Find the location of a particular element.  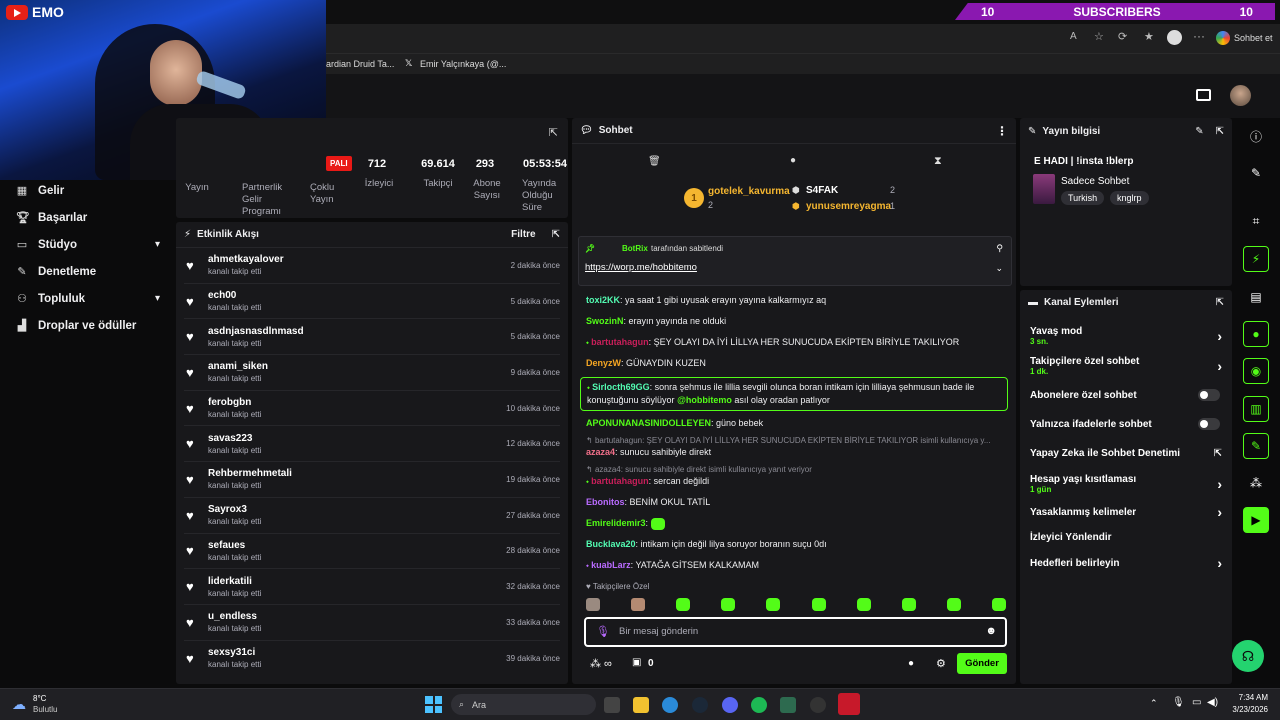

chat-username: Sirlocth69GG is located at coordinates (621, 387).